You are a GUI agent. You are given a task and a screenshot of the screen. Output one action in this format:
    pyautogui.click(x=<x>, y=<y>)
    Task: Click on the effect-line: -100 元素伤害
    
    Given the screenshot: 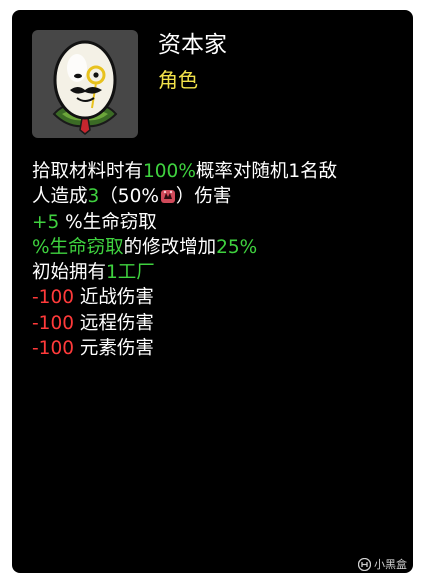 What is the action you would take?
    pyautogui.click(x=93, y=349)
    